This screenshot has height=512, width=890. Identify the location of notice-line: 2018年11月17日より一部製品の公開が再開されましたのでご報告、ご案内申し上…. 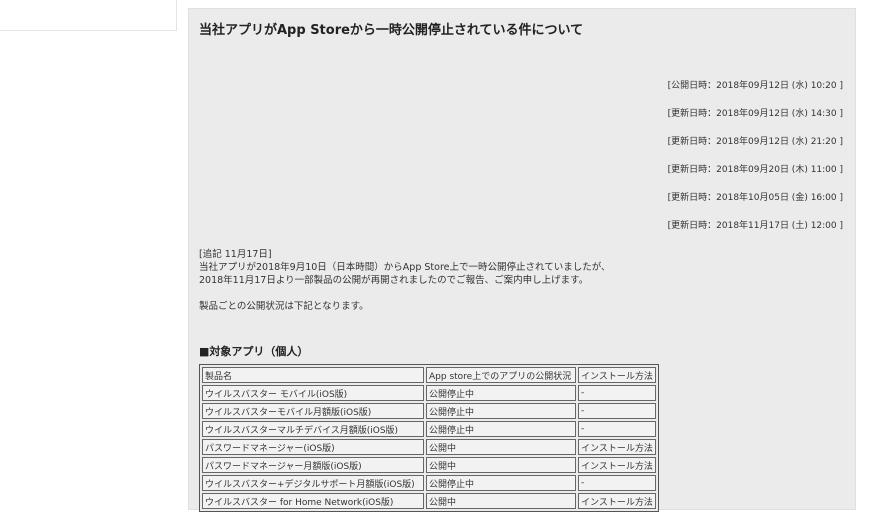
(394, 280).